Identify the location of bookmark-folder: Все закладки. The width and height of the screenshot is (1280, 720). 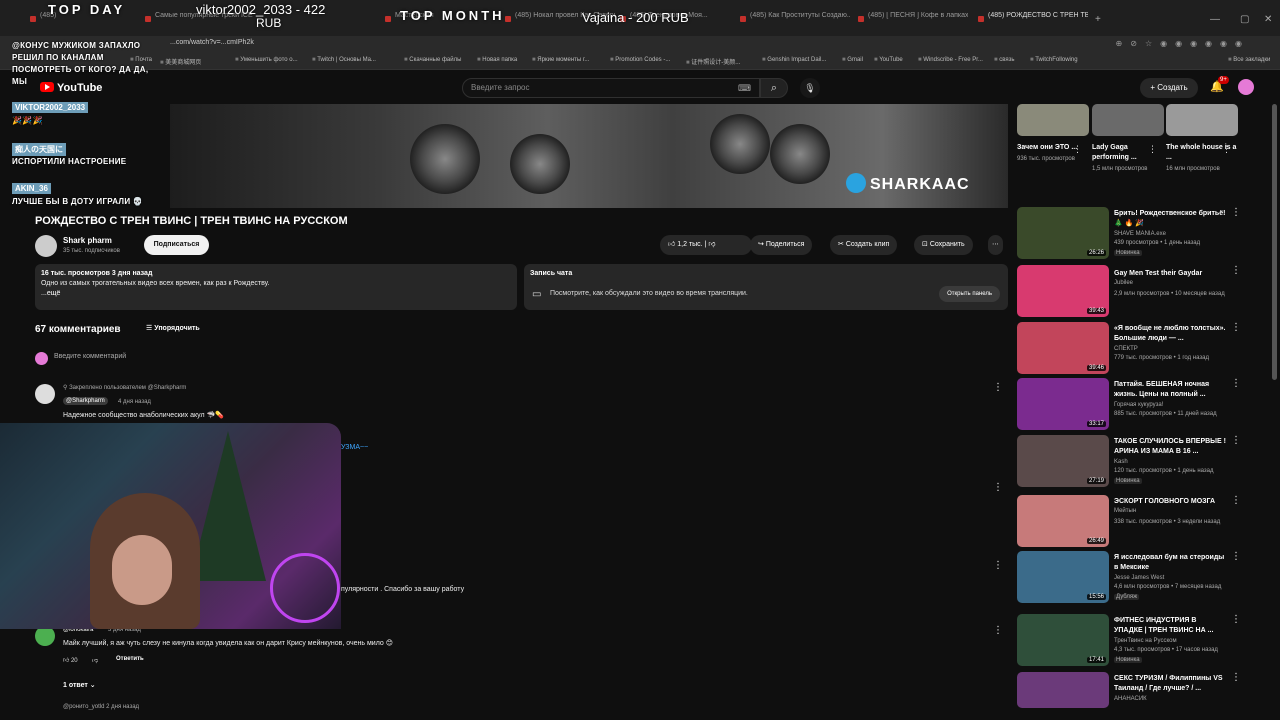
(1249, 60).